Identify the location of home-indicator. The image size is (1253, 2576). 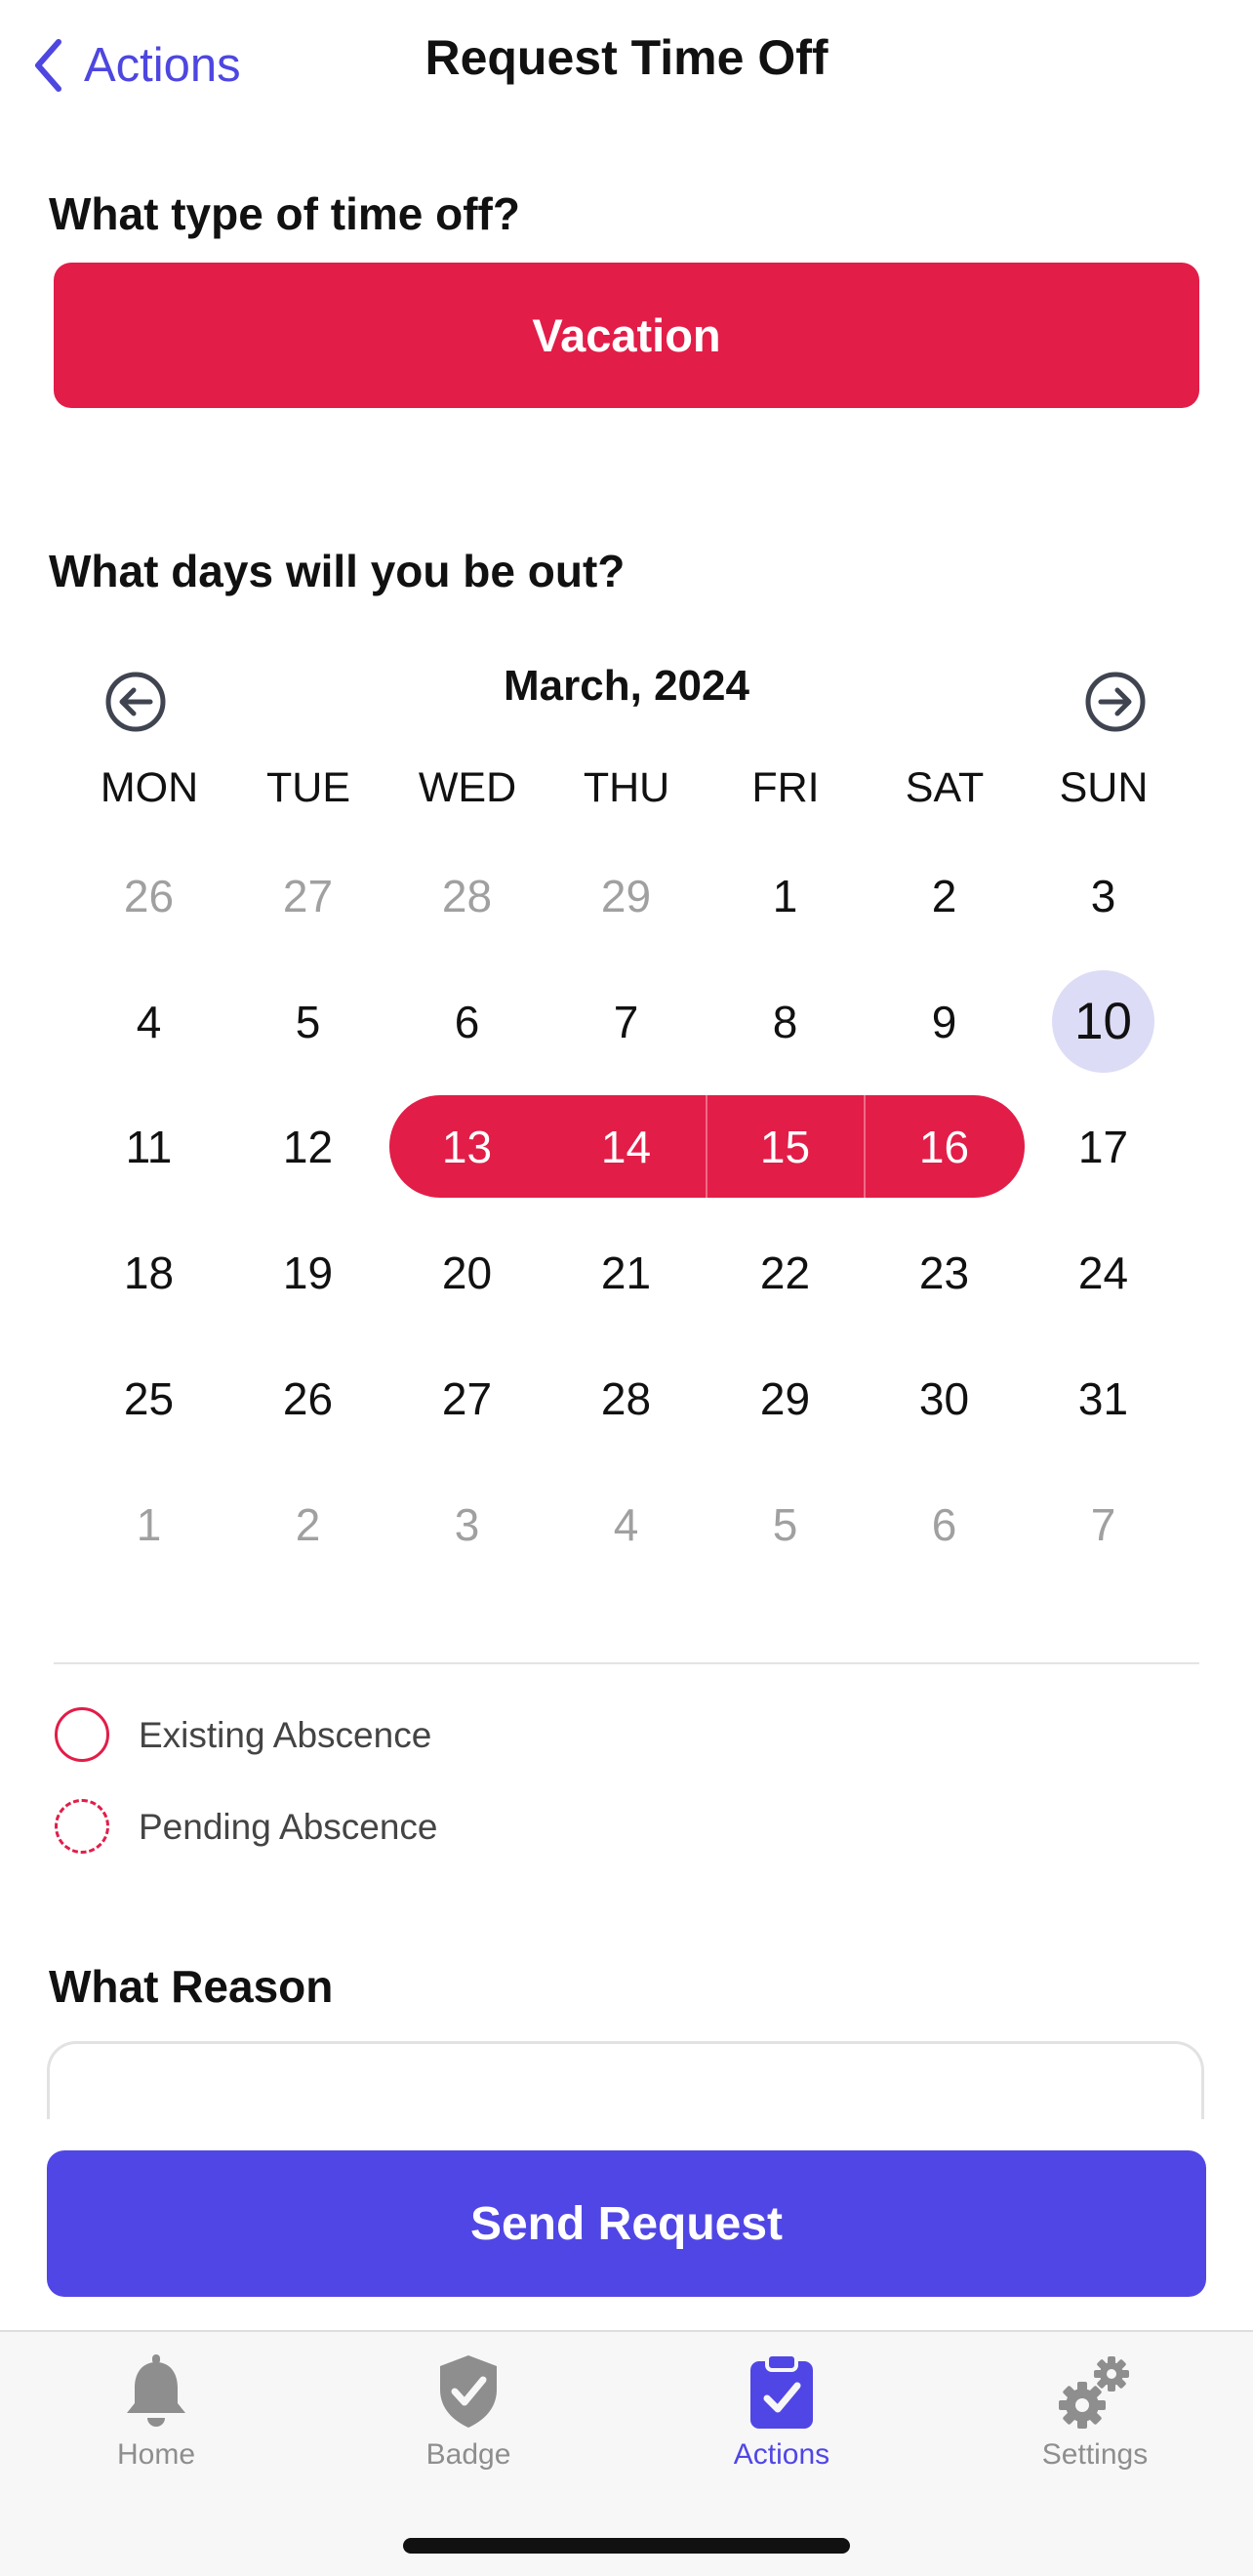
(626, 2546).